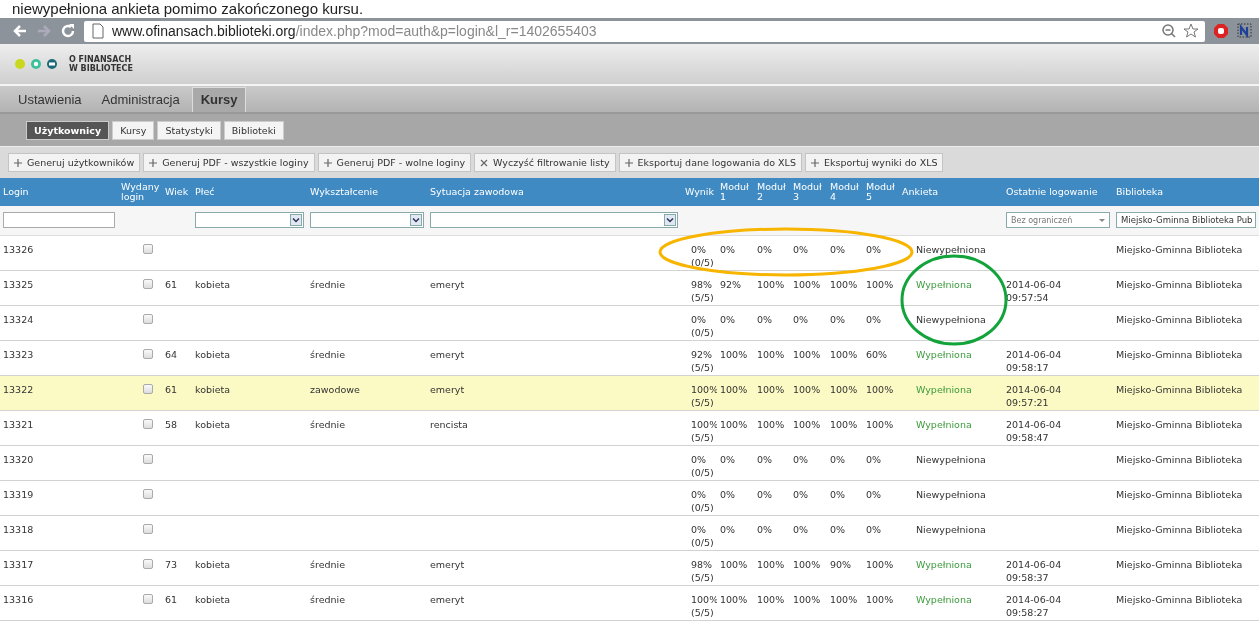 Image resolution: width=1259 pixels, height=640 pixels. Describe the element at coordinates (394, 162) in the screenshot. I see `toolbar-button: Generuj PDF - wolne loginy` at that location.